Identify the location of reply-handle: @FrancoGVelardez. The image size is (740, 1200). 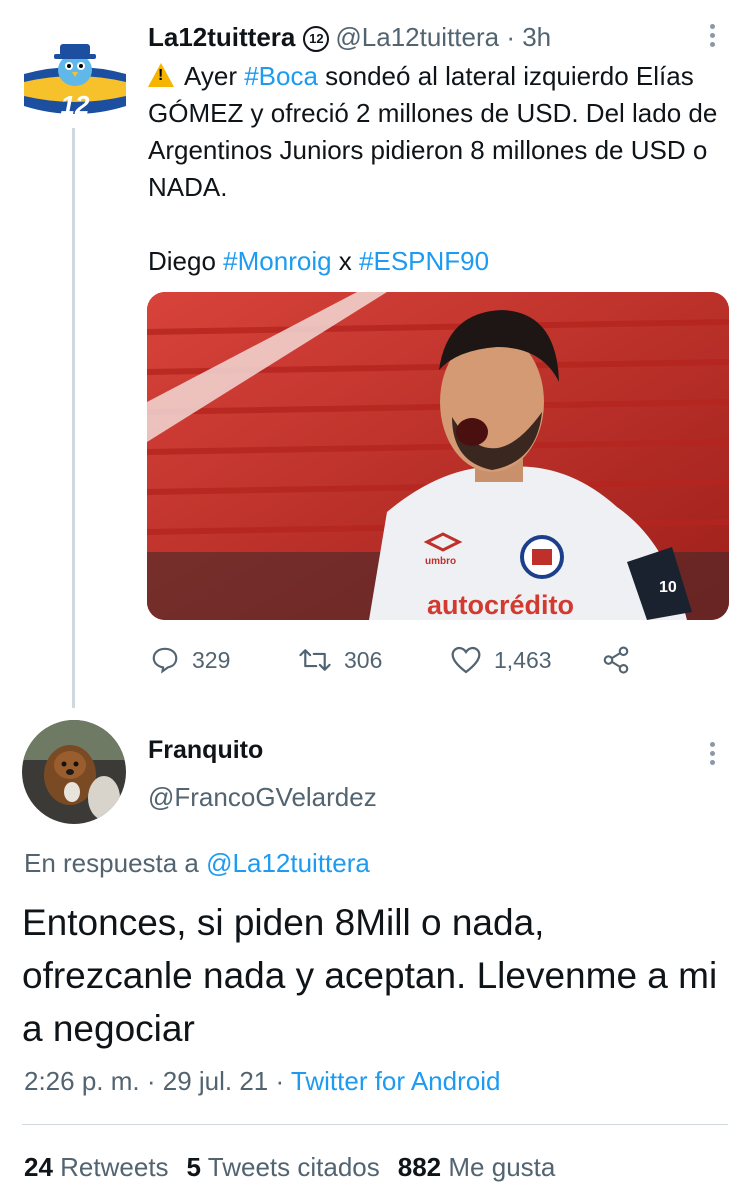
(262, 797).